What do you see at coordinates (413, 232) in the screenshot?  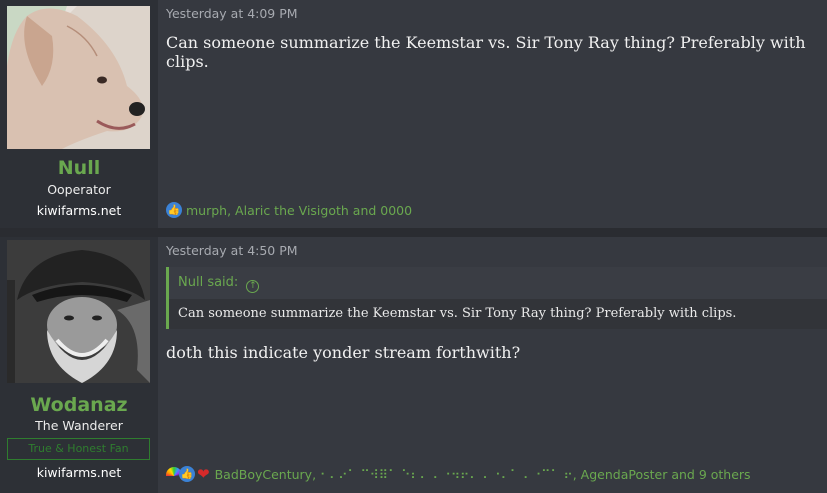 I see `post-separator` at bounding box center [413, 232].